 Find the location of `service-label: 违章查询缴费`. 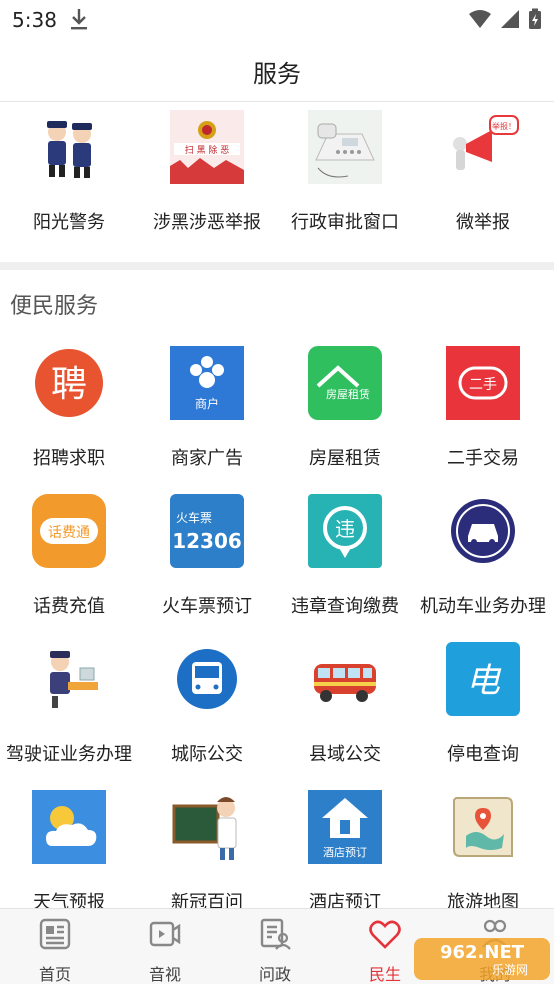

service-label: 违章查询缴费 is located at coordinates (345, 606).